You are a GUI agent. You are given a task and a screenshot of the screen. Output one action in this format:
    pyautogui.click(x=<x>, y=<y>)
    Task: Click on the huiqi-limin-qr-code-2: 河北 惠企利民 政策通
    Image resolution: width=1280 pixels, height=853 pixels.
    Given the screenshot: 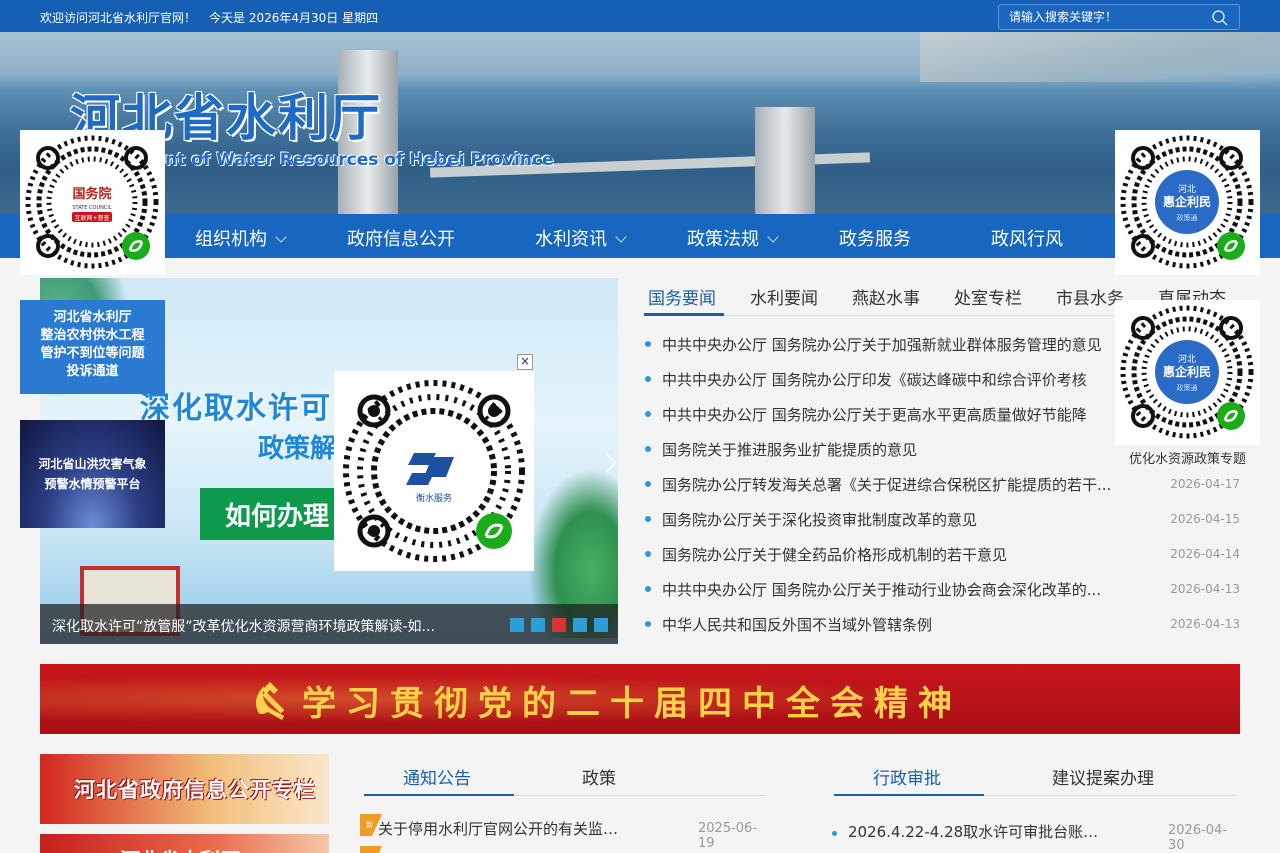 What is the action you would take?
    pyautogui.click(x=1187, y=372)
    